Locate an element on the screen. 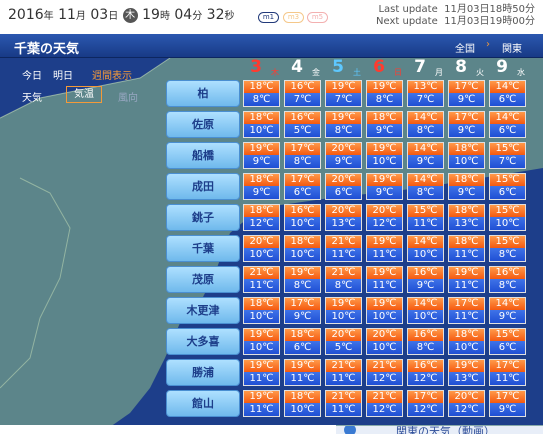 The height and width of the screenshot is (434, 543). kanto-video-label: 関東の天気（動画） is located at coordinates (445, 429).